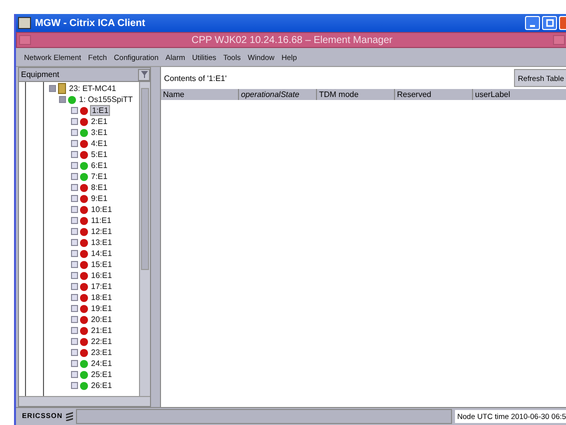  I want to click on tree-item: 16:E1, so click(101, 275).